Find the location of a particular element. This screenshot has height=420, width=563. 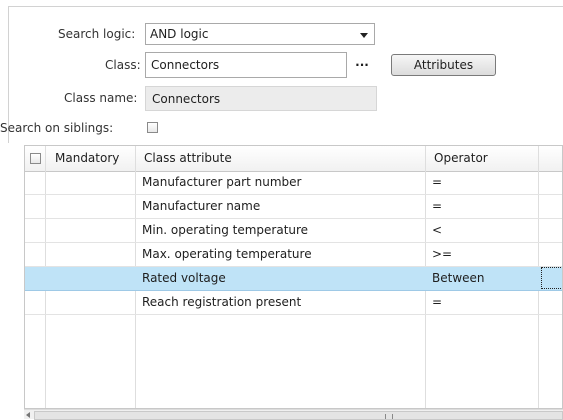

class-label: Class: is located at coordinates (123, 65).